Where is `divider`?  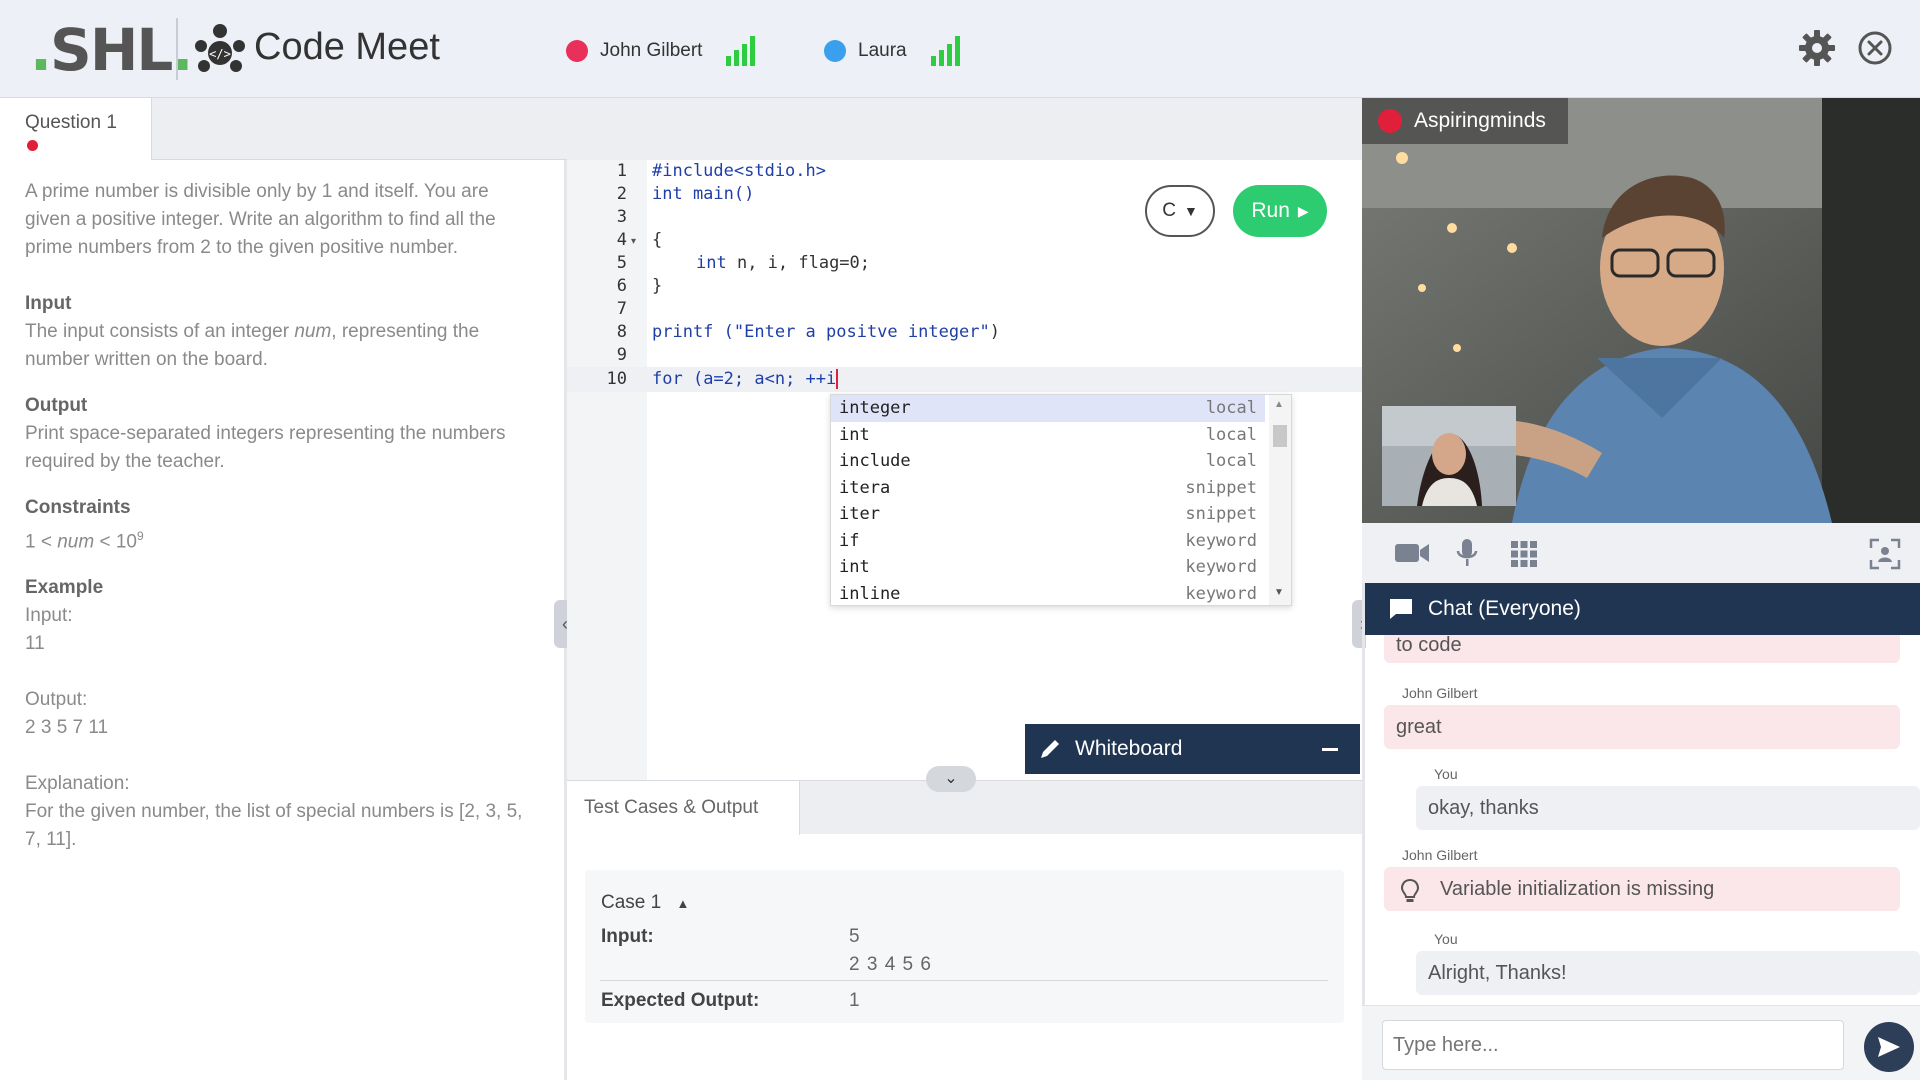
divider is located at coordinates (964, 980).